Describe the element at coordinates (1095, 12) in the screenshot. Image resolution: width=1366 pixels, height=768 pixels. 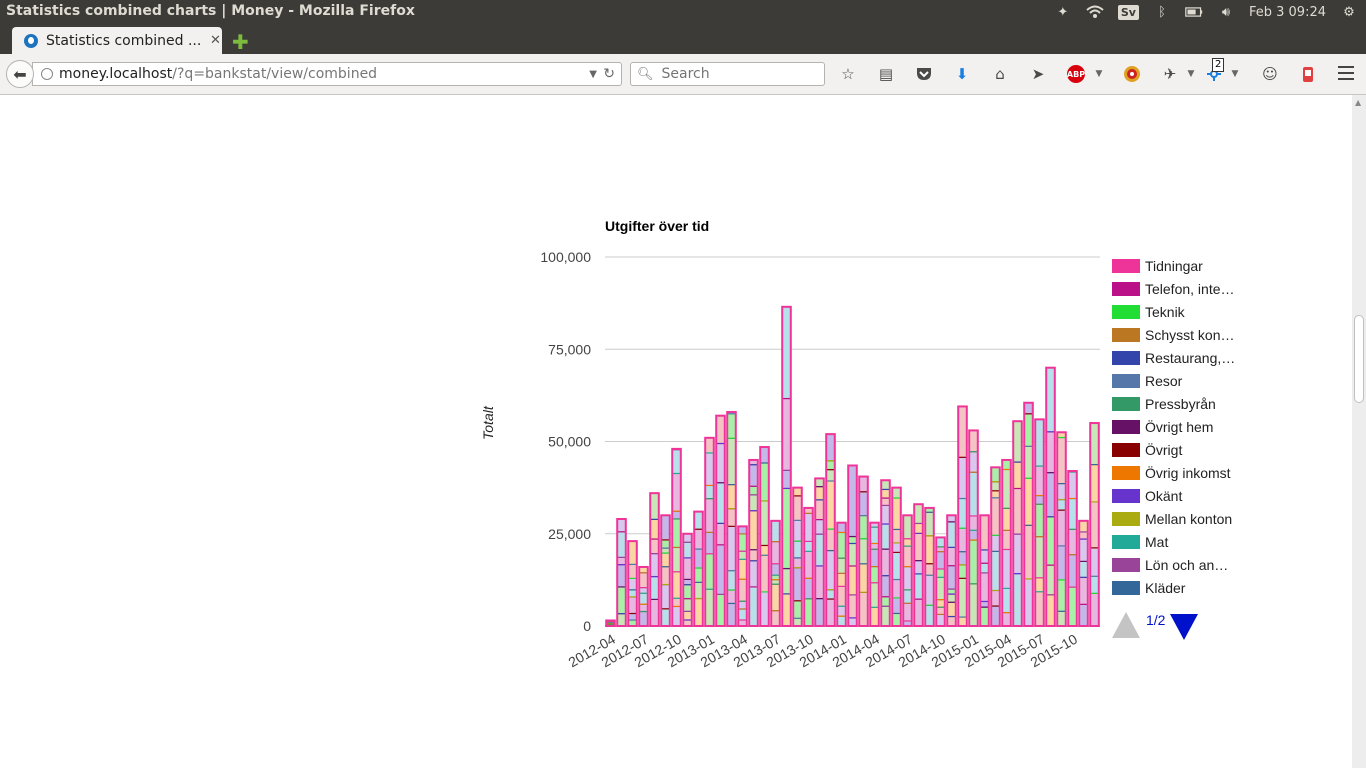
I see `wifi-icon` at that location.